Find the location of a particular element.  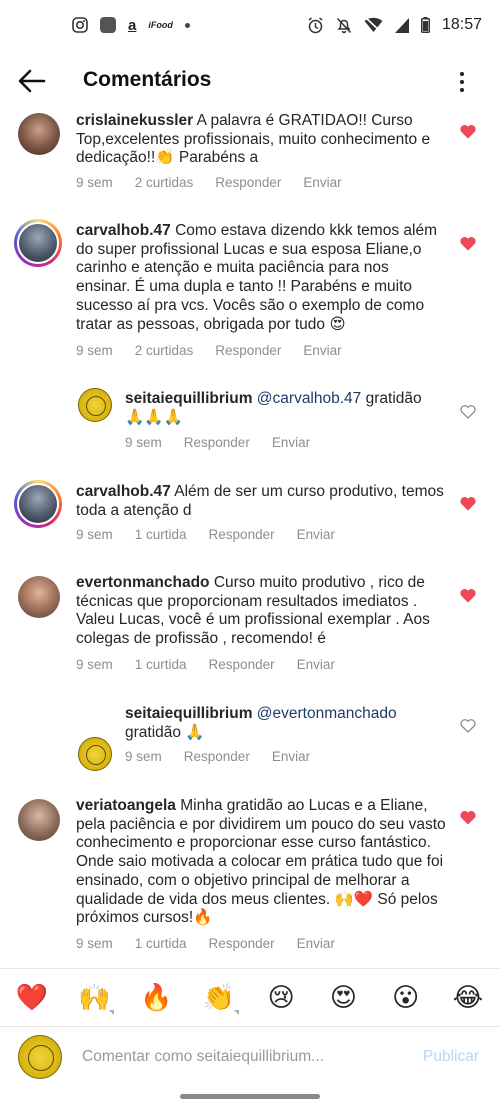

more-options-icon is located at coordinates (462, 82).